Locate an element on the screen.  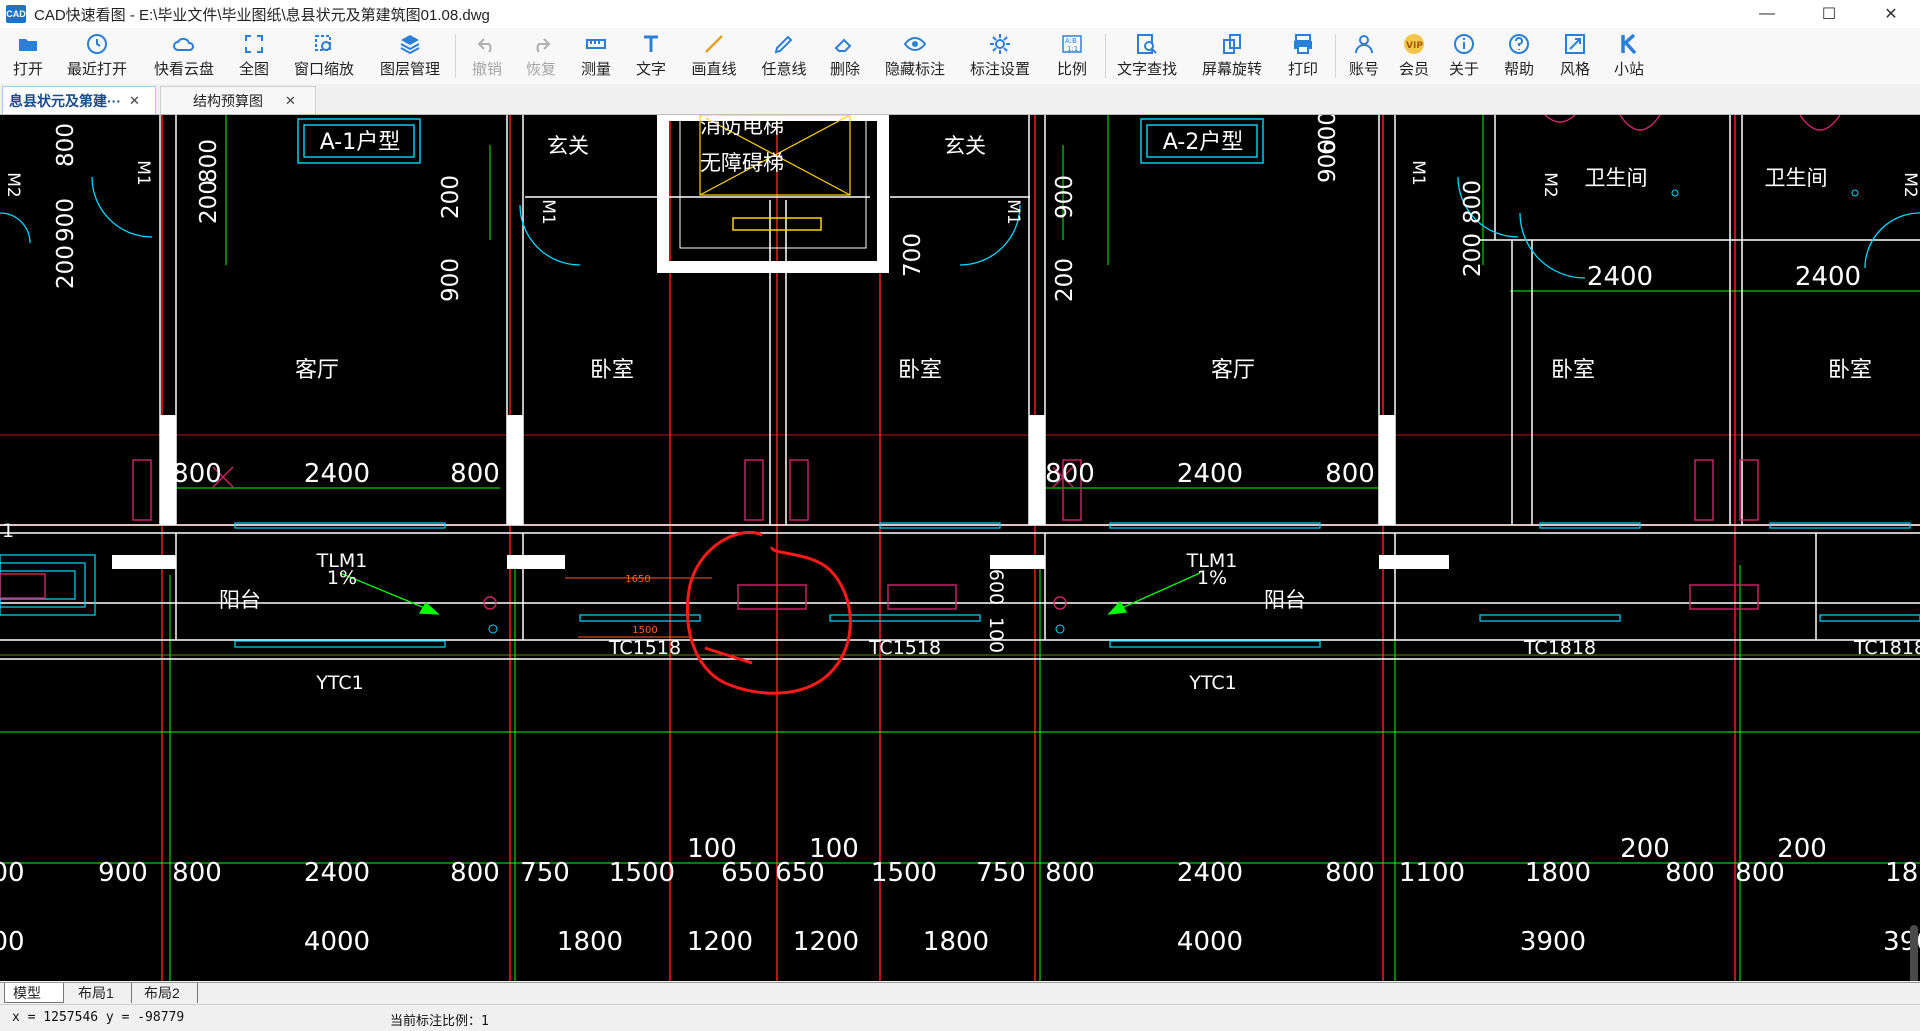
open-folder-icon is located at coordinates (28, 45).